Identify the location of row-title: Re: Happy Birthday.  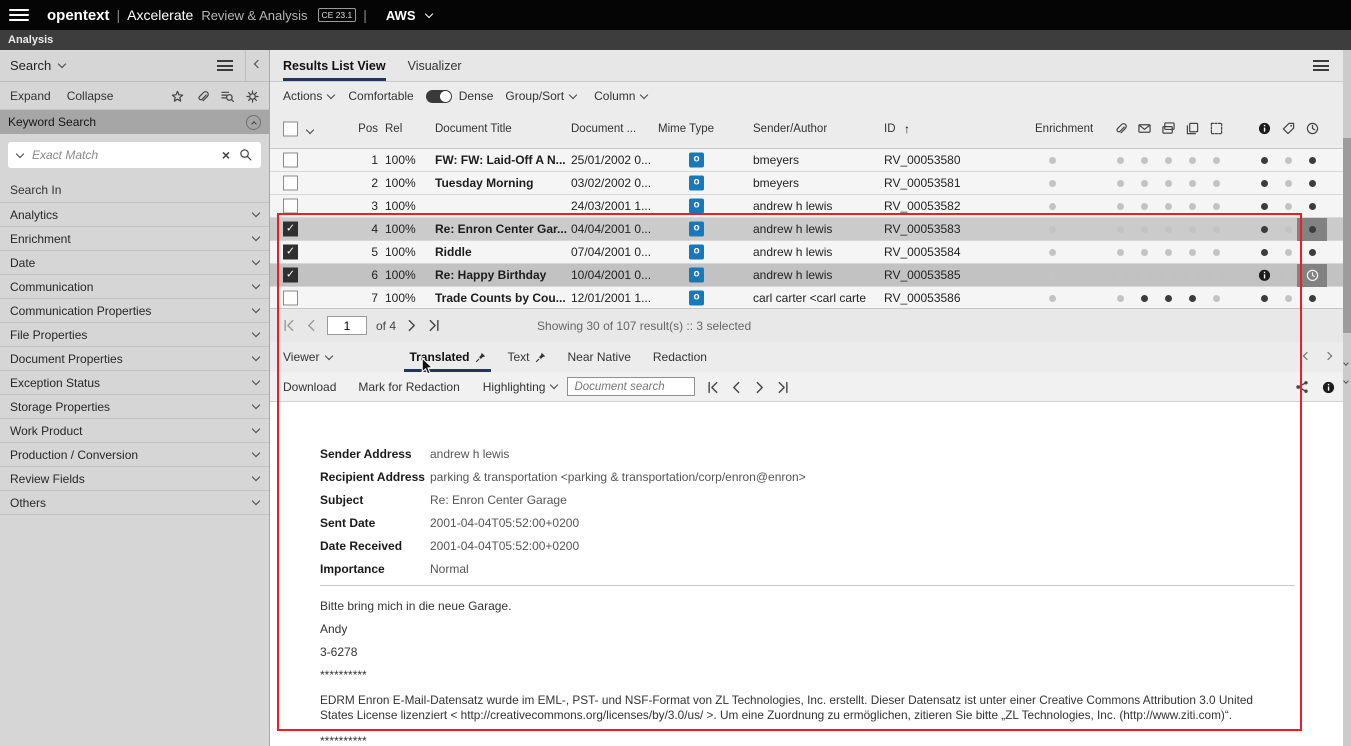
(502, 275).